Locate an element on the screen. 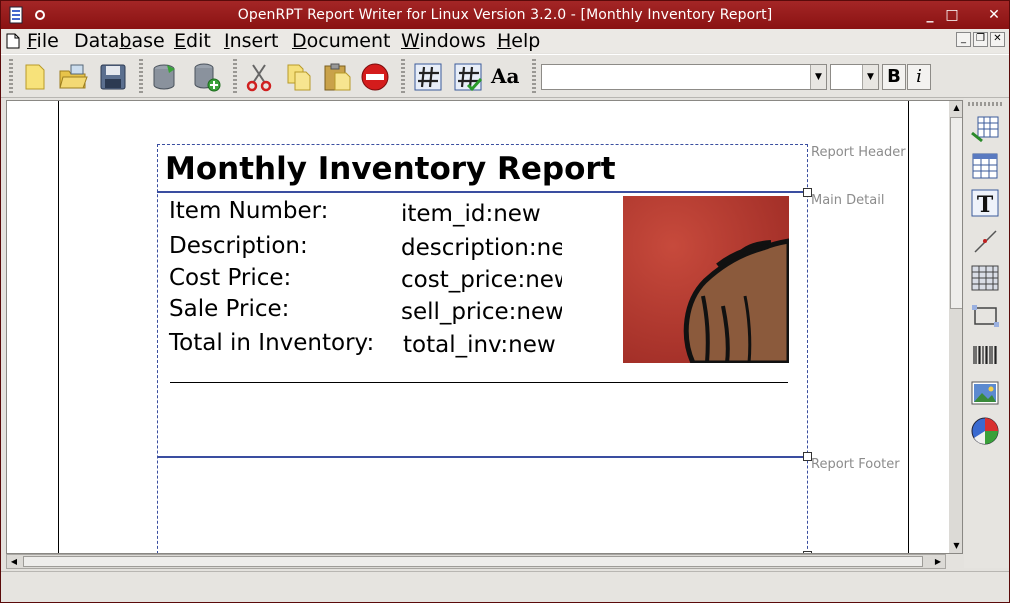  mdi-close-icon: ✕ is located at coordinates (997, 39).